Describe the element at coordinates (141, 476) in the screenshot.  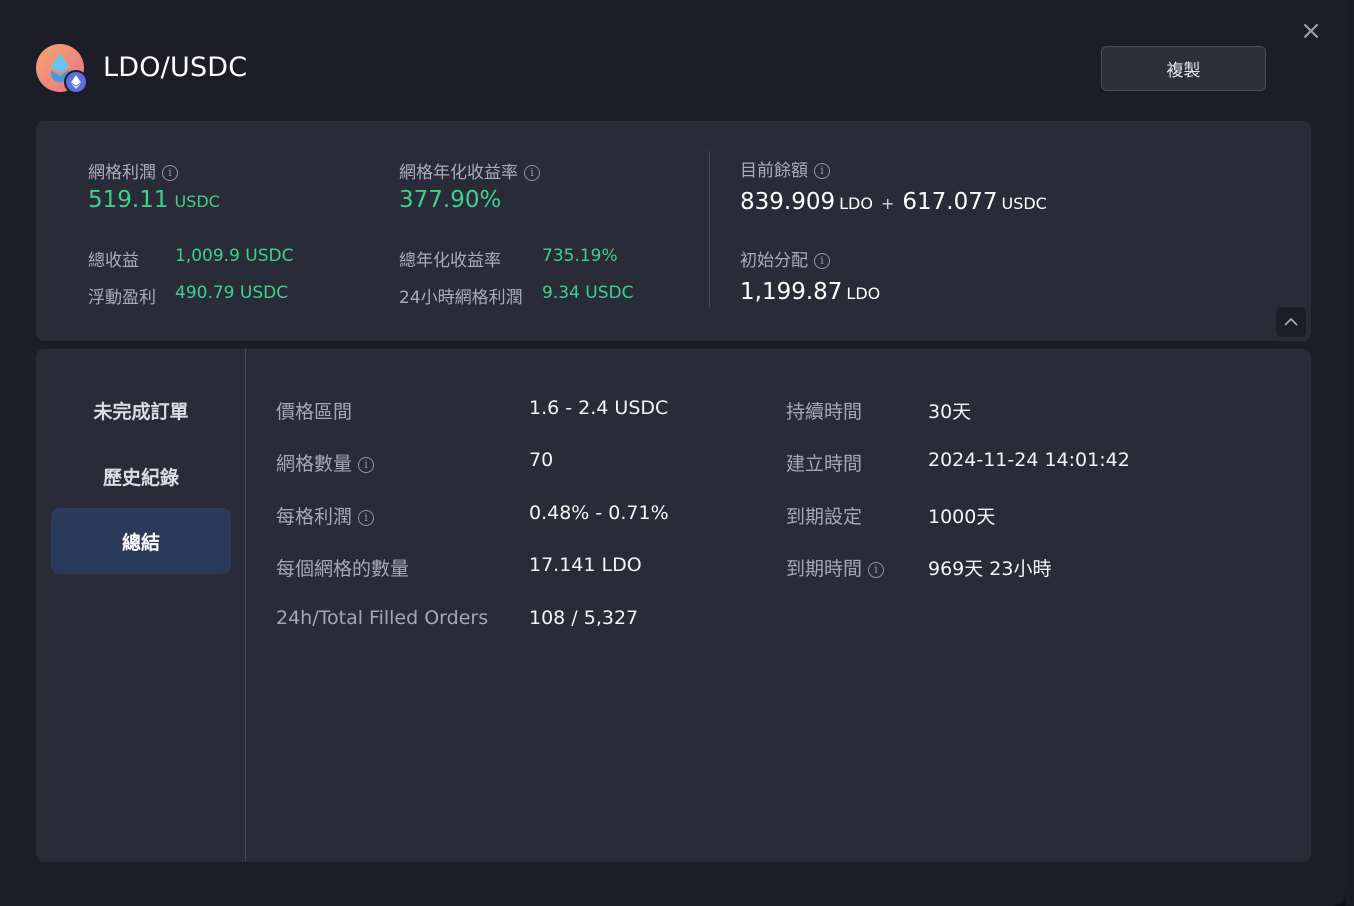
I see `tab-history: 歷史紀錄` at that location.